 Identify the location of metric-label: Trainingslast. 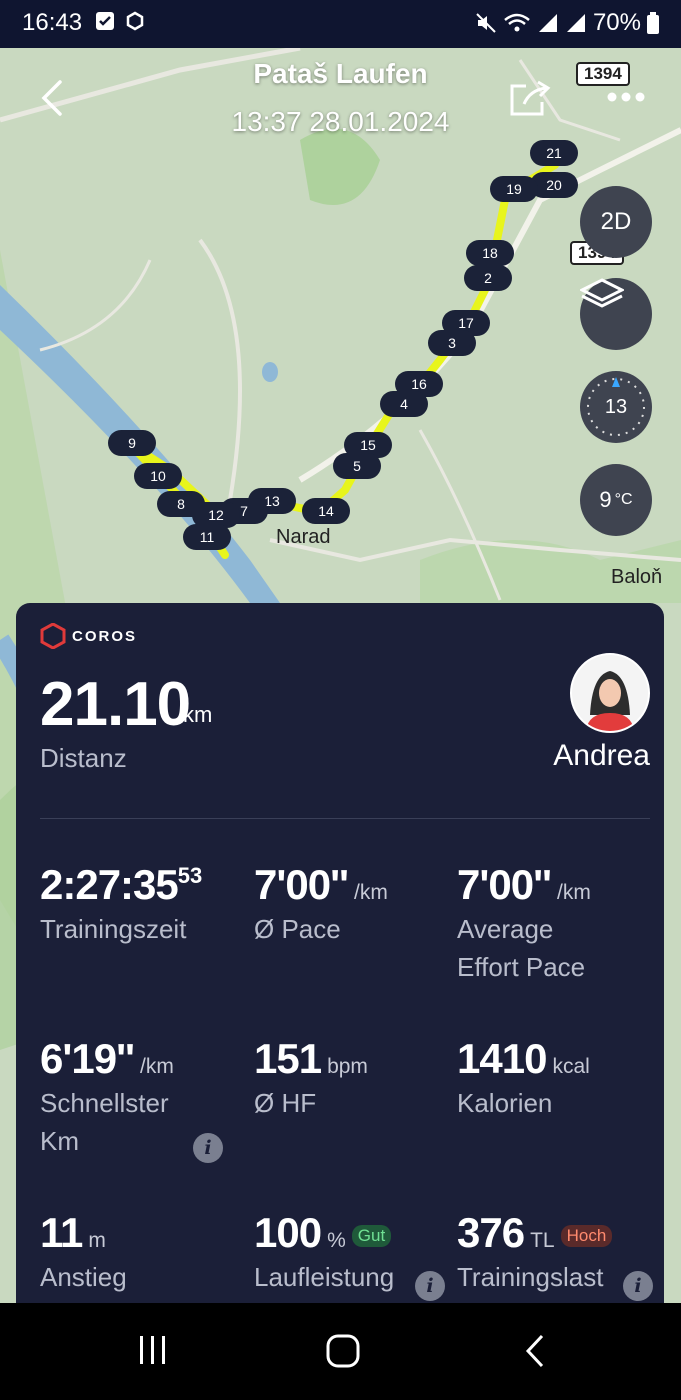
(530, 1277).